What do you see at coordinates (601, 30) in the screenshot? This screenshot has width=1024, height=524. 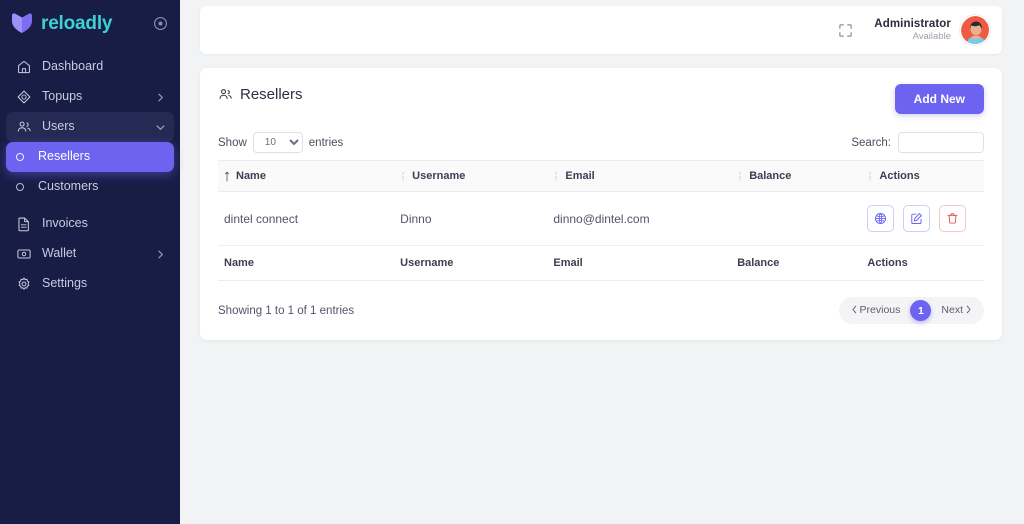 I see `topbar: Administrator Available` at bounding box center [601, 30].